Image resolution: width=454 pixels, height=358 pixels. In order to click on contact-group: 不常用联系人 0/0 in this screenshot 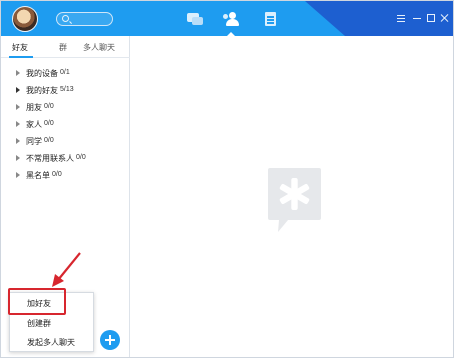, I will do `click(65, 158)`.